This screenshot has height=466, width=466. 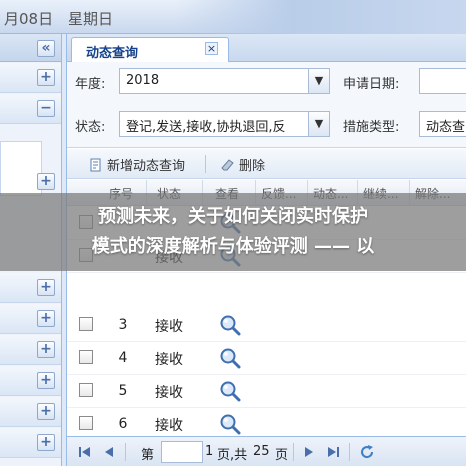 I want to click on add-query-button: 新增动态查询, so click(x=137, y=164).